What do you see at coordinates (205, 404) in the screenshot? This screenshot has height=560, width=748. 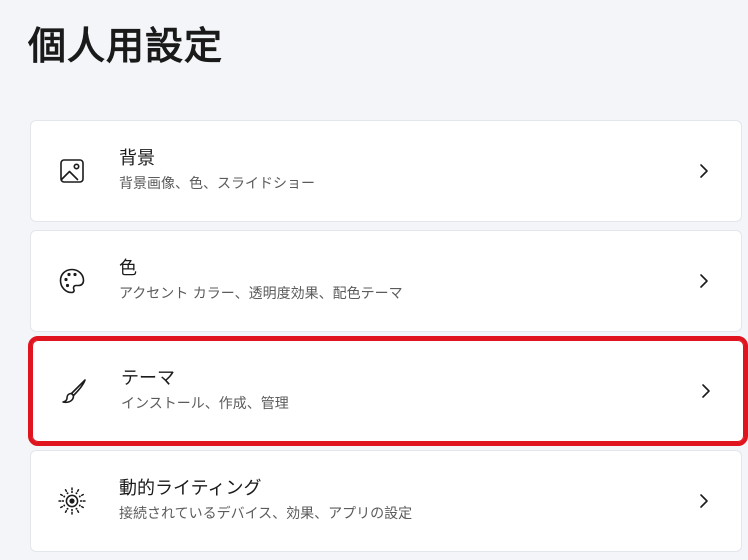 I see `settings-item-subtitle: インストール、作成、管理` at bounding box center [205, 404].